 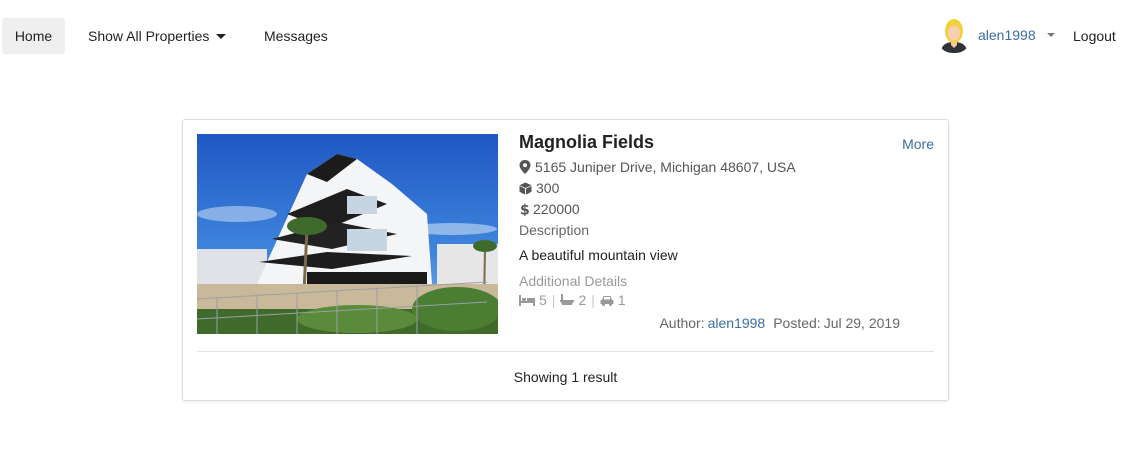 What do you see at coordinates (296, 36) in the screenshot?
I see `nav-messages-link: Messages` at bounding box center [296, 36].